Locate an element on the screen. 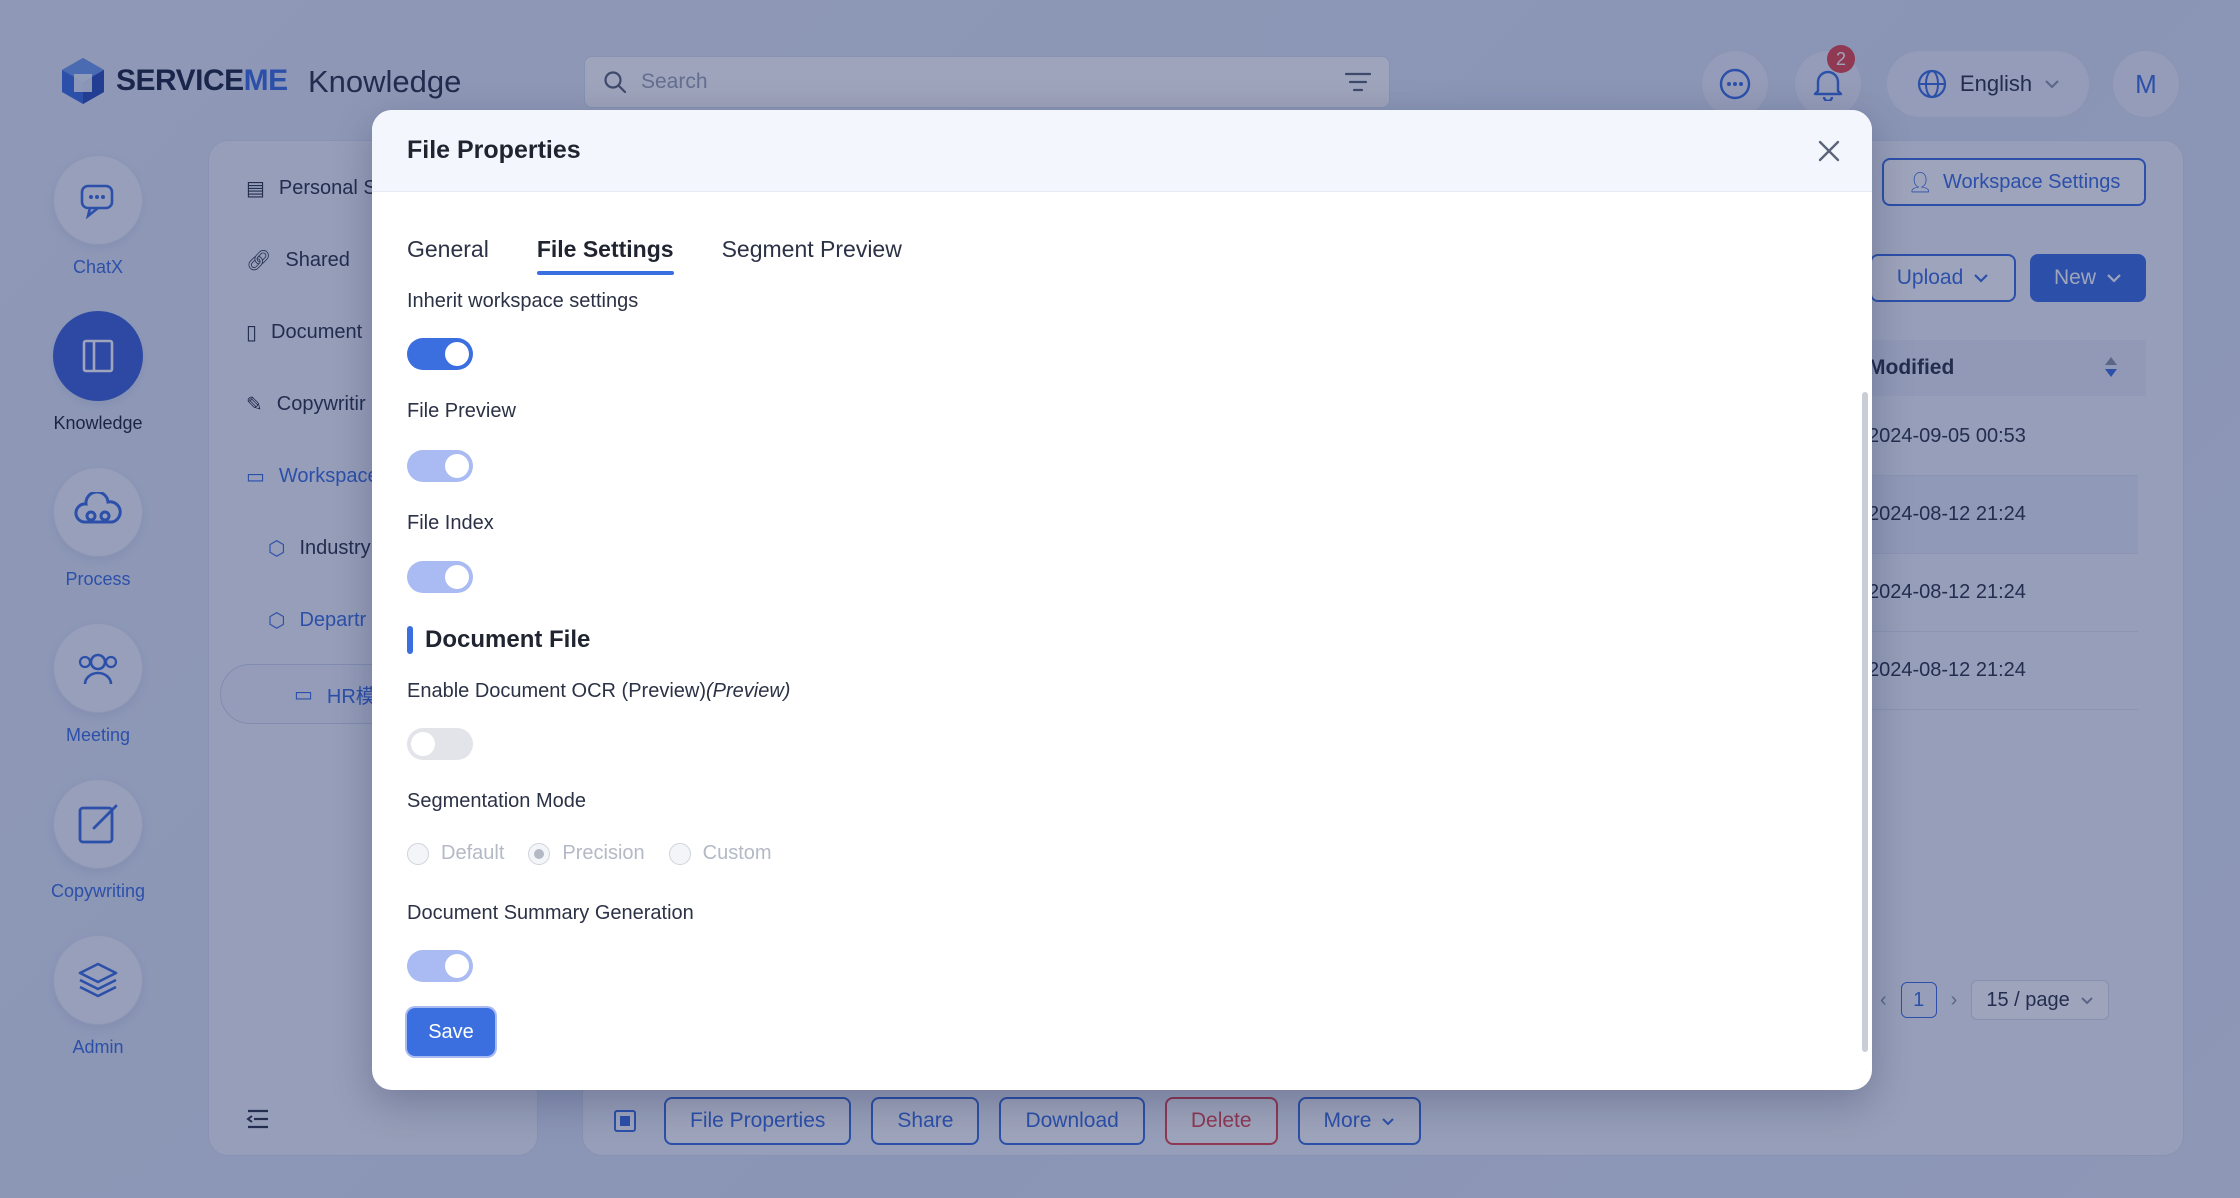 The height and width of the screenshot is (1198, 2240). file-index-toggle is located at coordinates (440, 577).